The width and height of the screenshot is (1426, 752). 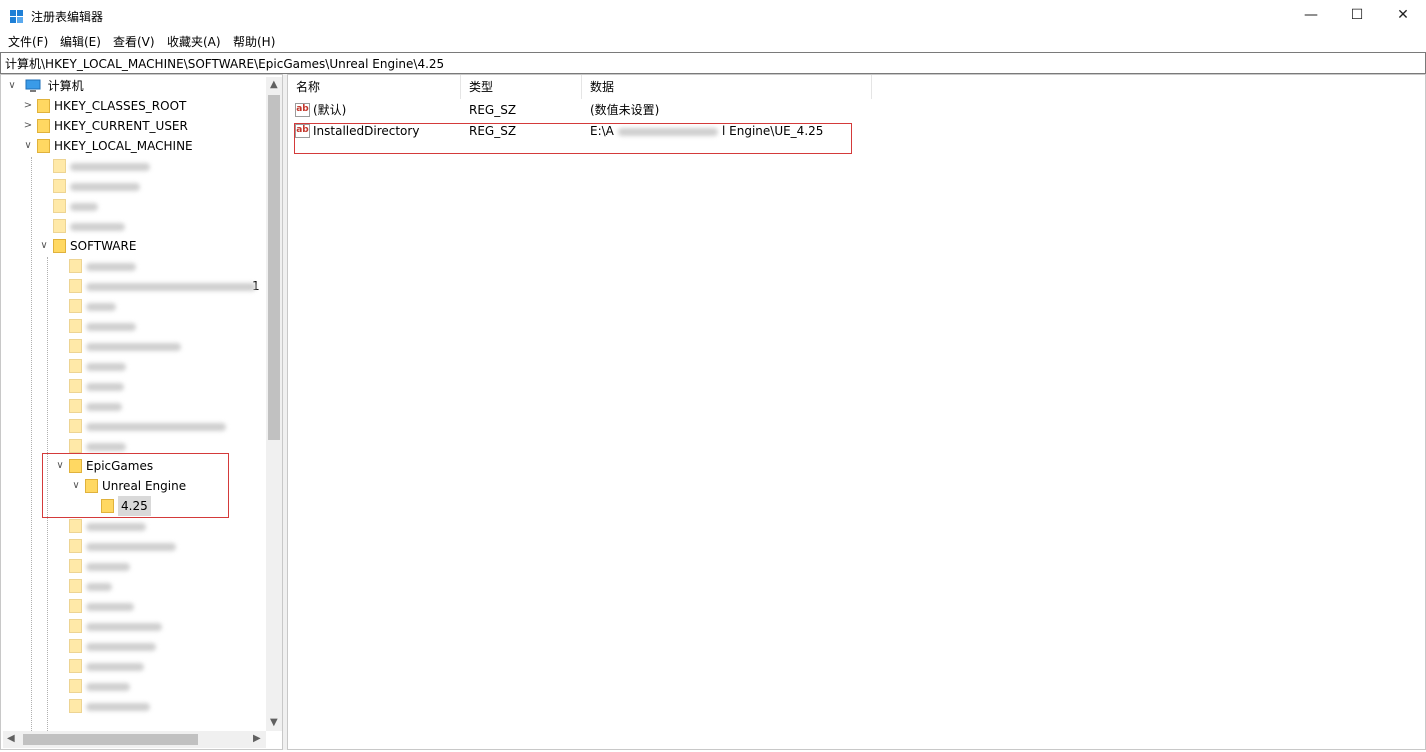 I want to click on tree-label-hklm: HKEY_LOCAL_MACHINE, so click(x=123, y=146).